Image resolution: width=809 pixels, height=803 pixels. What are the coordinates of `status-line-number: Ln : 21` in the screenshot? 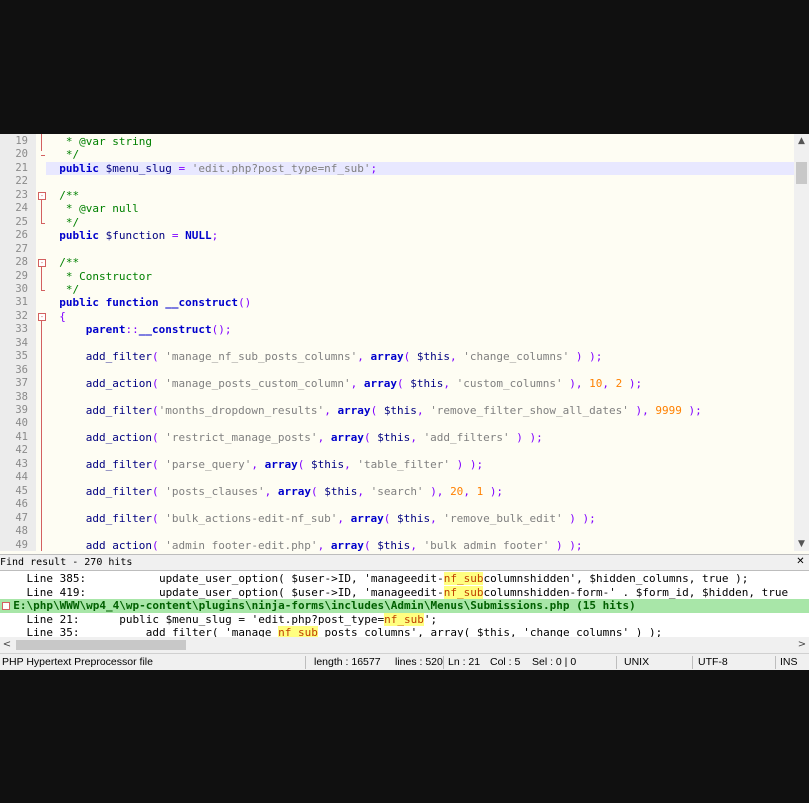 It's located at (464, 662).